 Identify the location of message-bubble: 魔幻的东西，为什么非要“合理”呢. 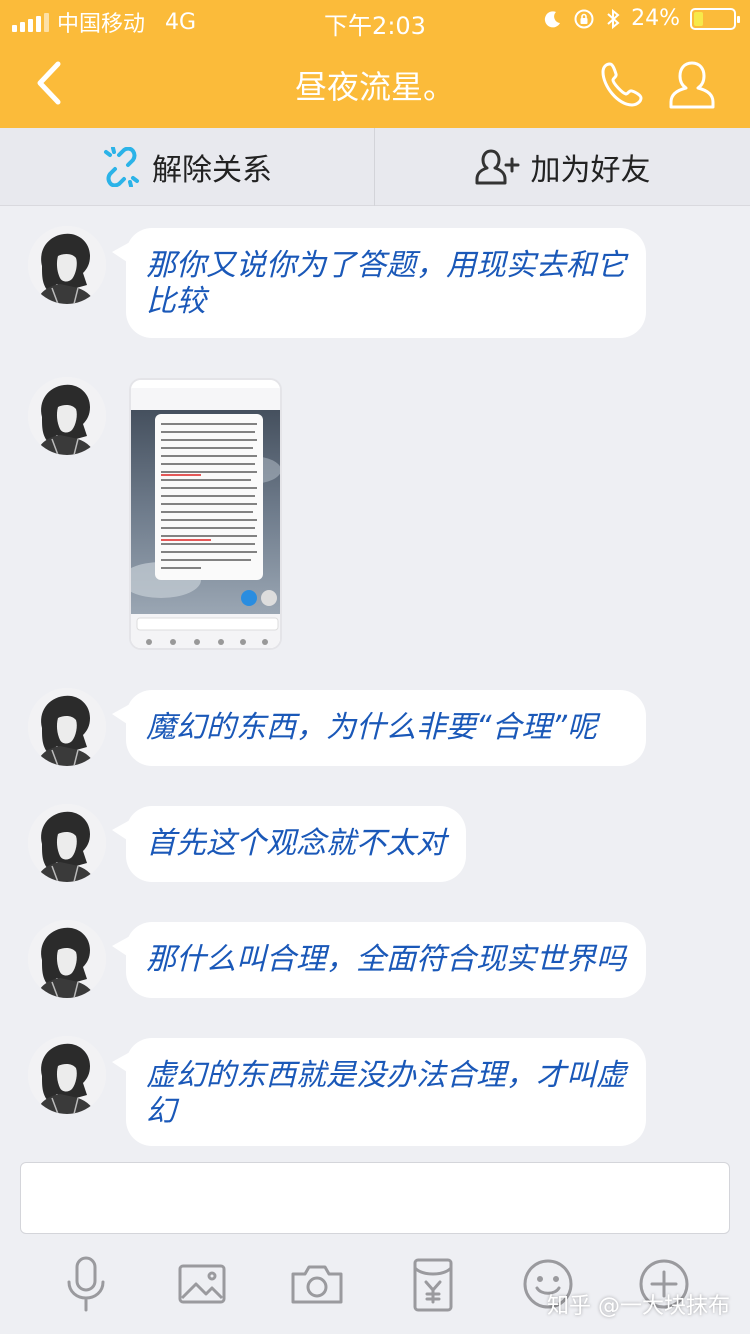
(379, 728).